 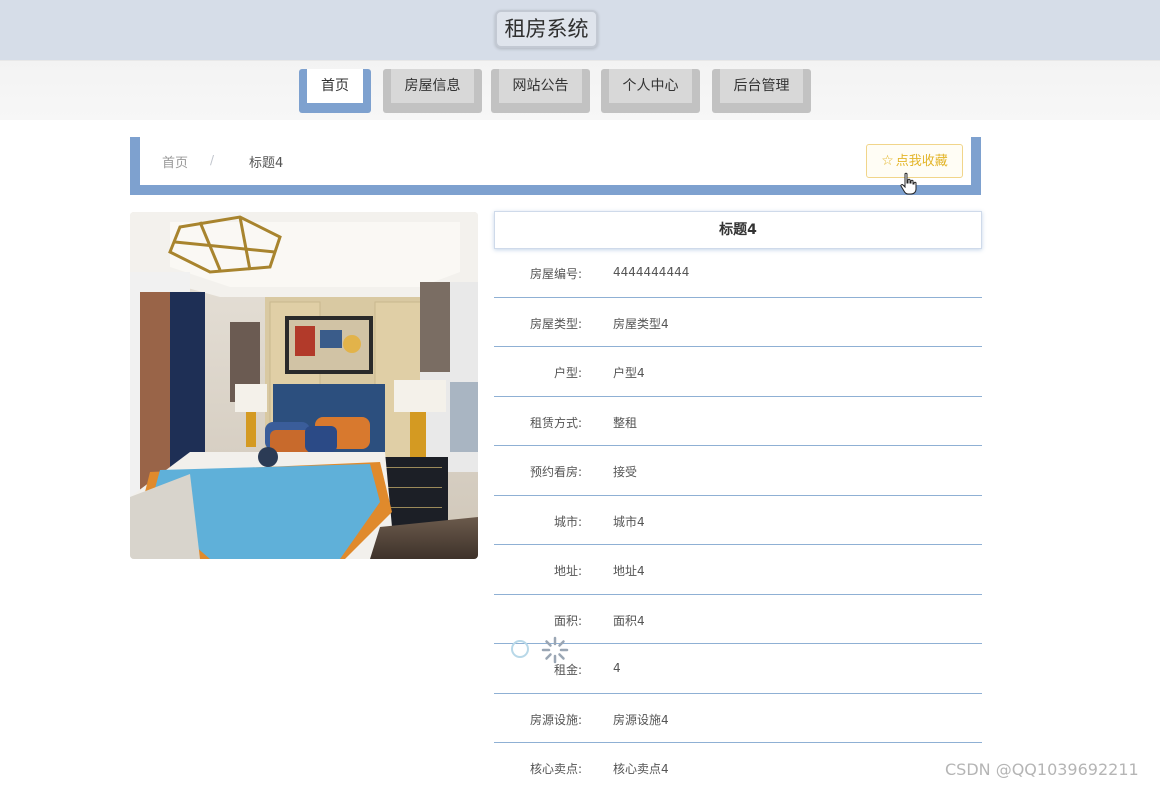 I want to click on field-label: 房屋类型:, so click(x=555, y=323).